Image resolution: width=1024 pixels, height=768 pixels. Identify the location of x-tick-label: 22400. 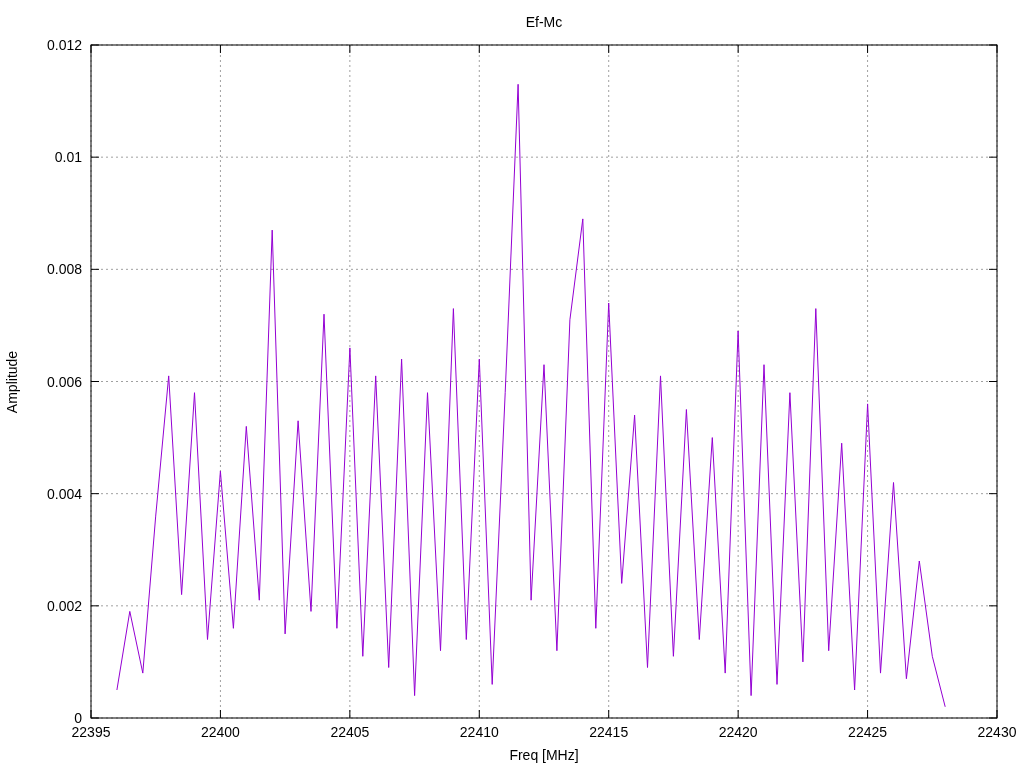
(220, 732).